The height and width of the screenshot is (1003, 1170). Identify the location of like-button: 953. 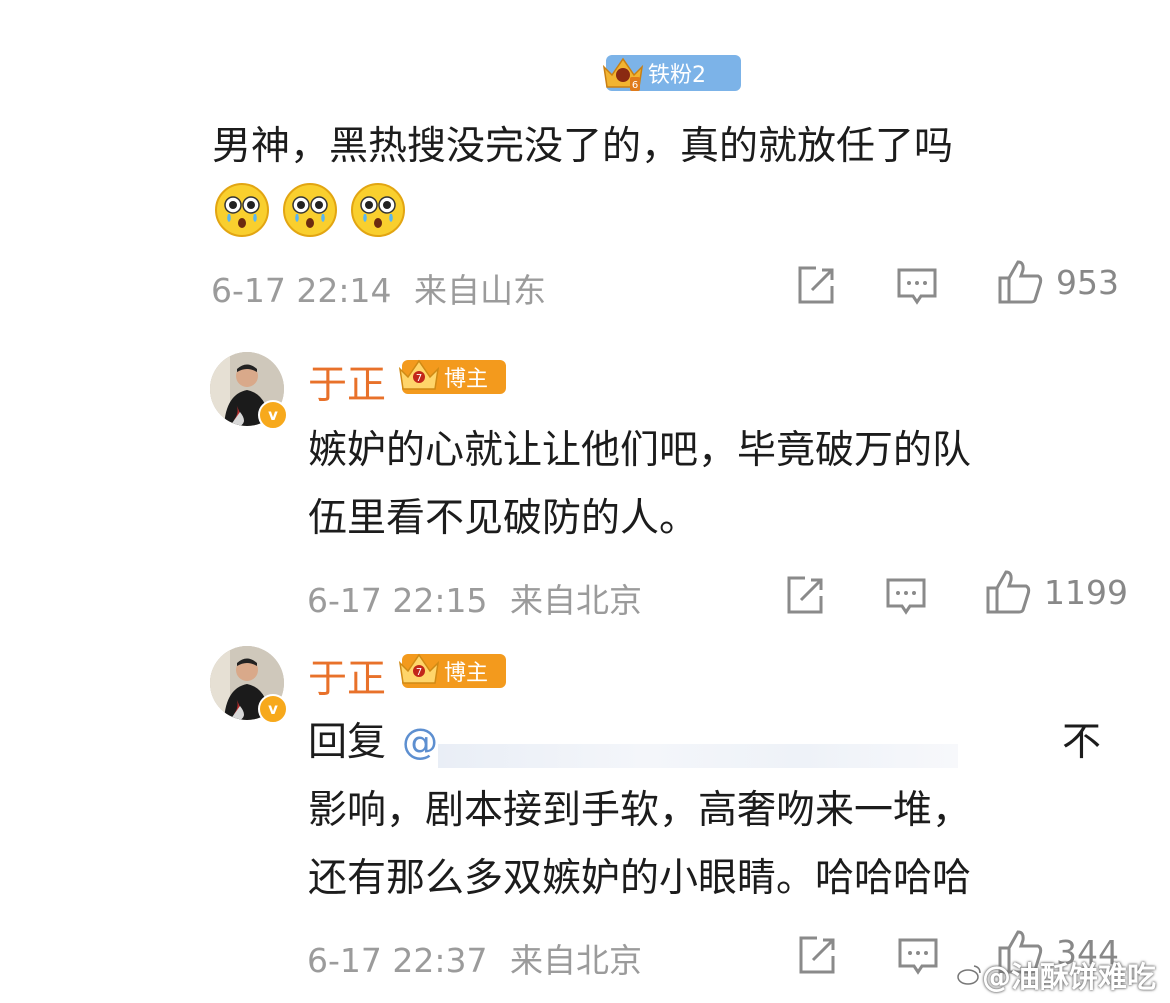
(1057, 282).